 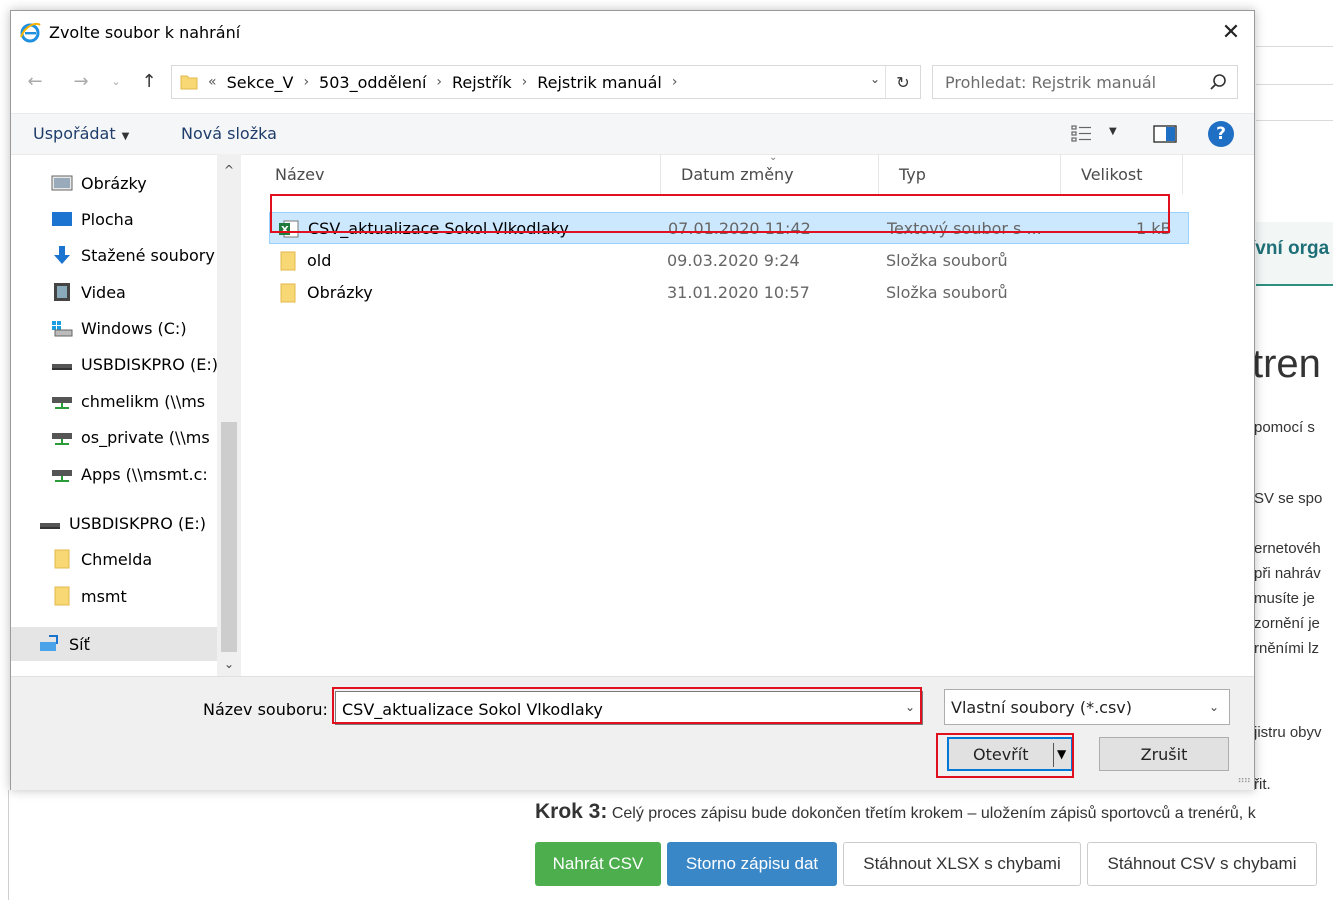 What do you see at coordinates (62, 219) in the screenshot?
I see `desktop-icon` at bounding box center [62, 219].